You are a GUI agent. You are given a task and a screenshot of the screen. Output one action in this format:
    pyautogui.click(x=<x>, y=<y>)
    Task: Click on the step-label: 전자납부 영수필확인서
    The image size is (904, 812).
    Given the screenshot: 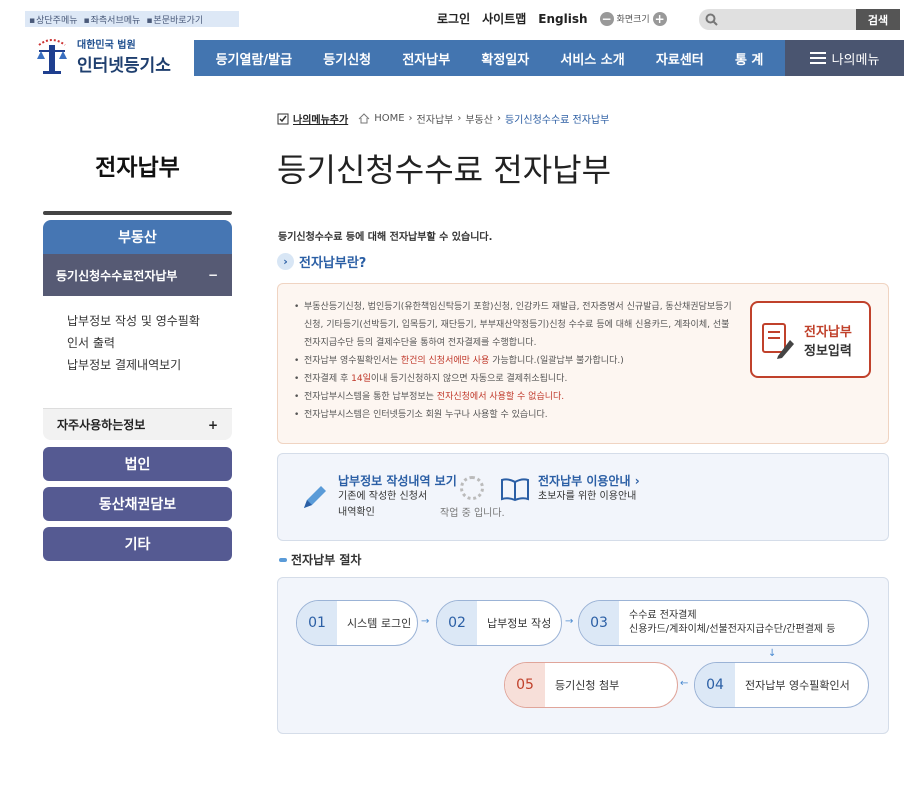 What is the action you would take?
    pyautogui.click(x=797, y=685)
    